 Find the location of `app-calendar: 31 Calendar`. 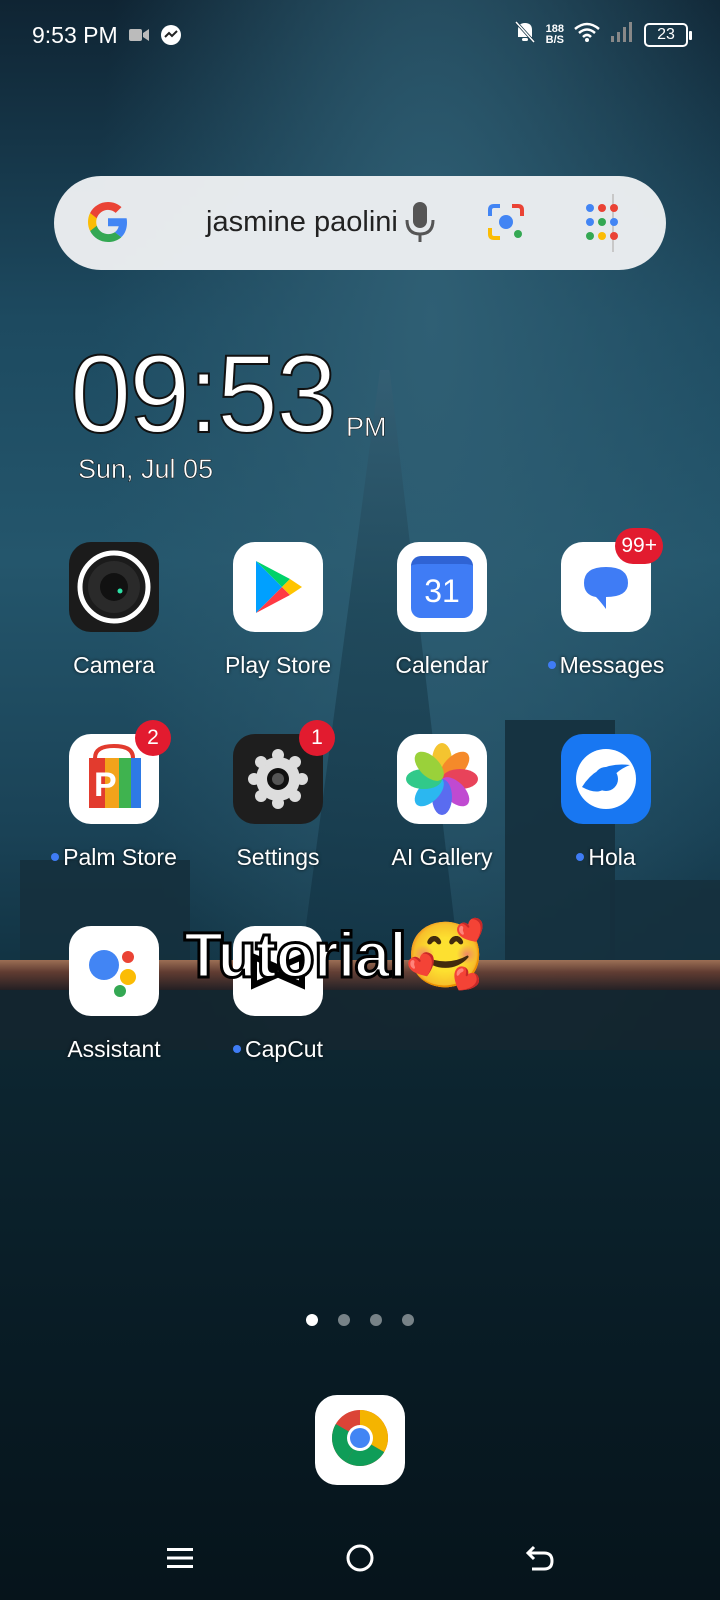

app-calendar: 31 Calendar is located at coordinates (442, 610).